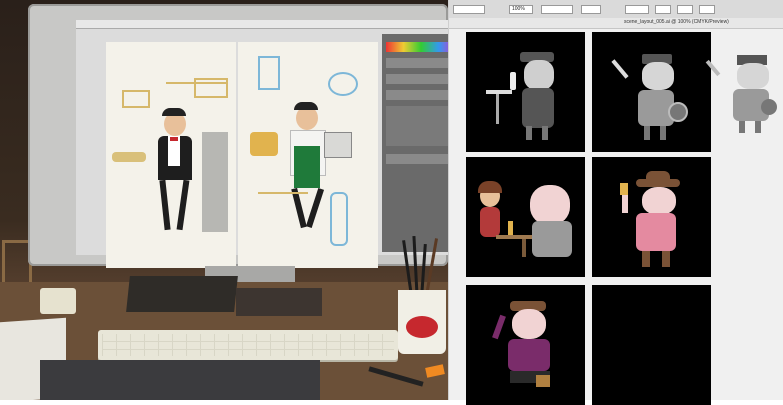 This screenshot has width=783, height=405. I want to click on keyboard, so click(248, 345).